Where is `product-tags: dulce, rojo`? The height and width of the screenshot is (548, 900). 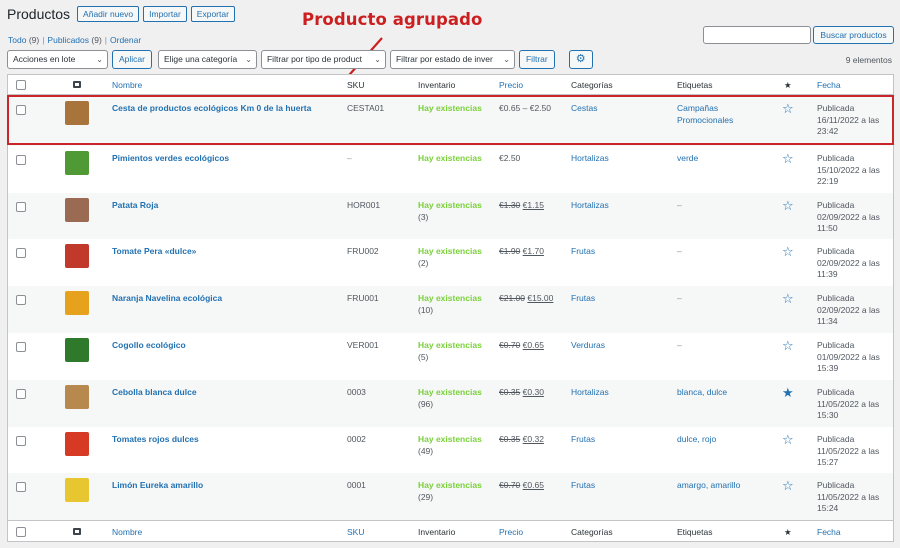 product-tags: dulce, rojo is located at coordinates (713, 440).